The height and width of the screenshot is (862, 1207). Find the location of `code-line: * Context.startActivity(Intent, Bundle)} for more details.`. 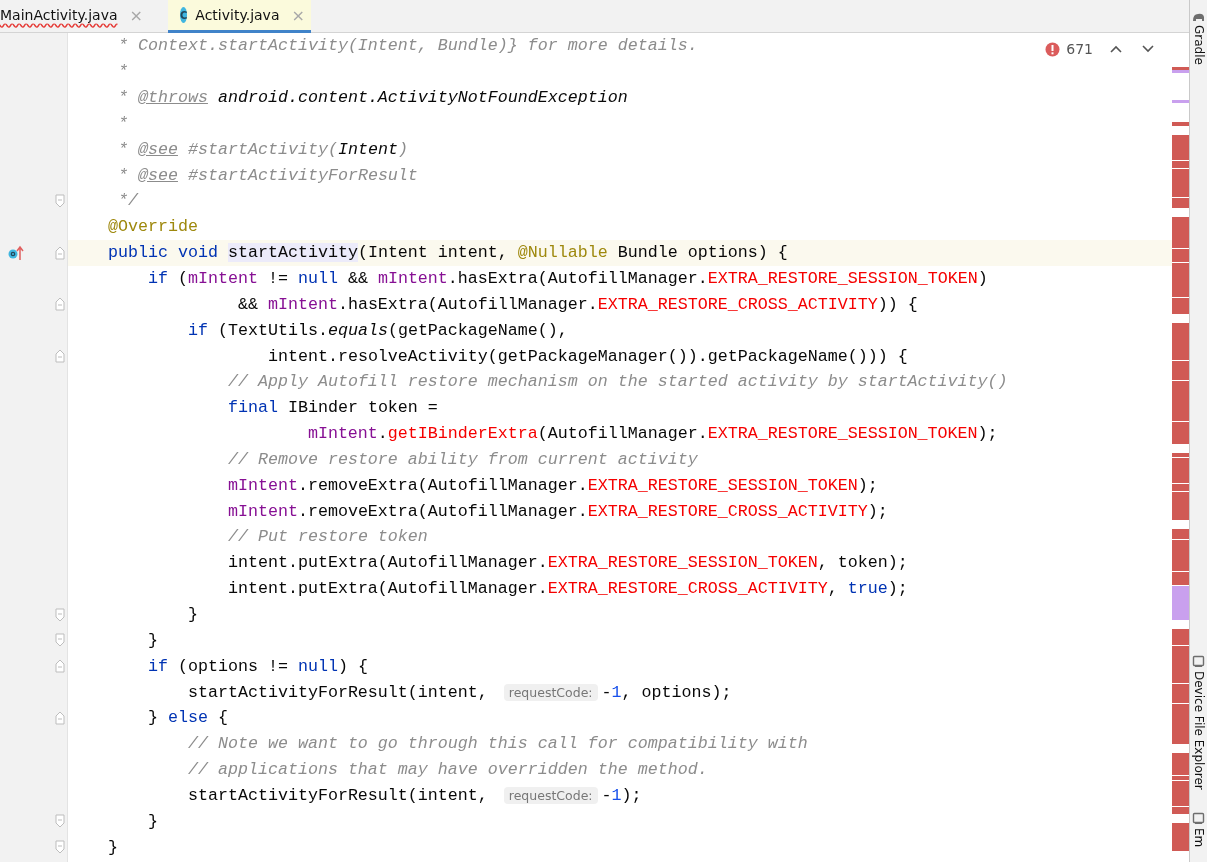

code-line: * Context.startActivity(Intent, Bundle)} for more details. is located at coordinates (408, 46).